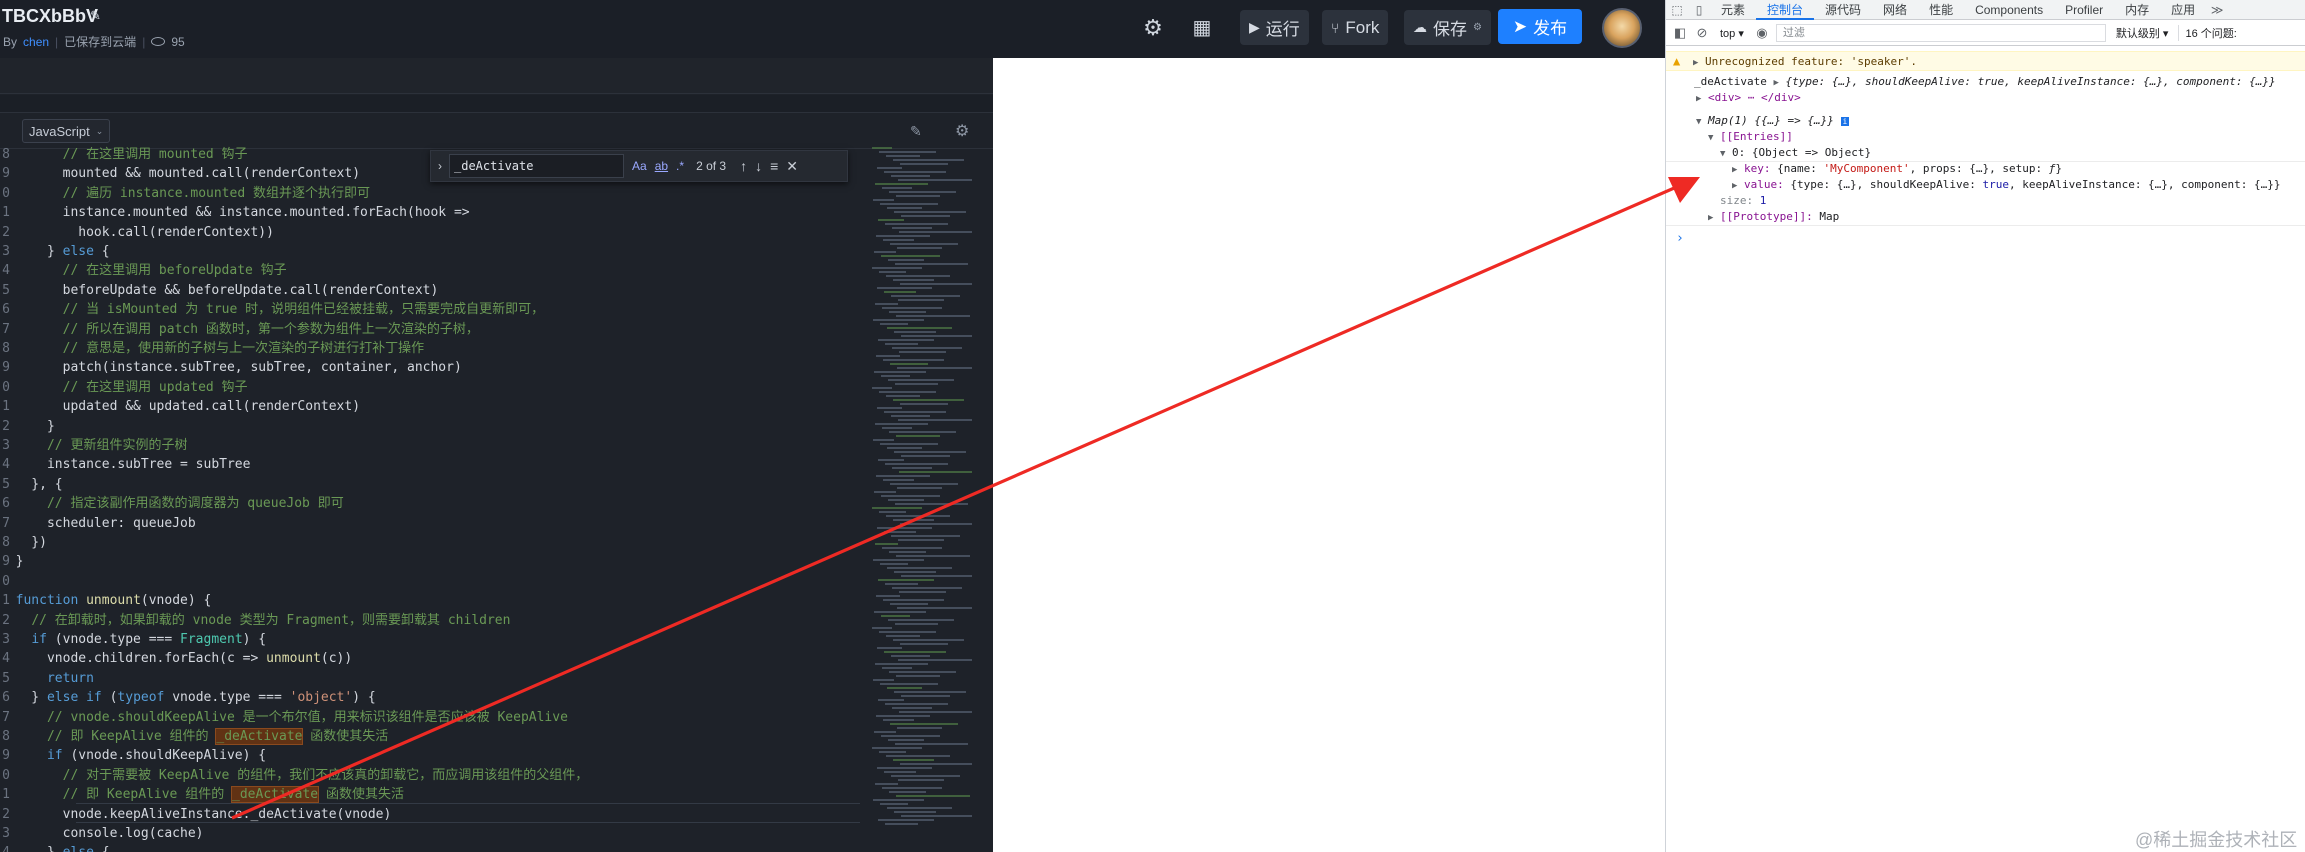  What do you see at coordinates (66, 131) in the screenshot?
I see `language-select: JavaScript ⌄` at bounding box center [66, 131].